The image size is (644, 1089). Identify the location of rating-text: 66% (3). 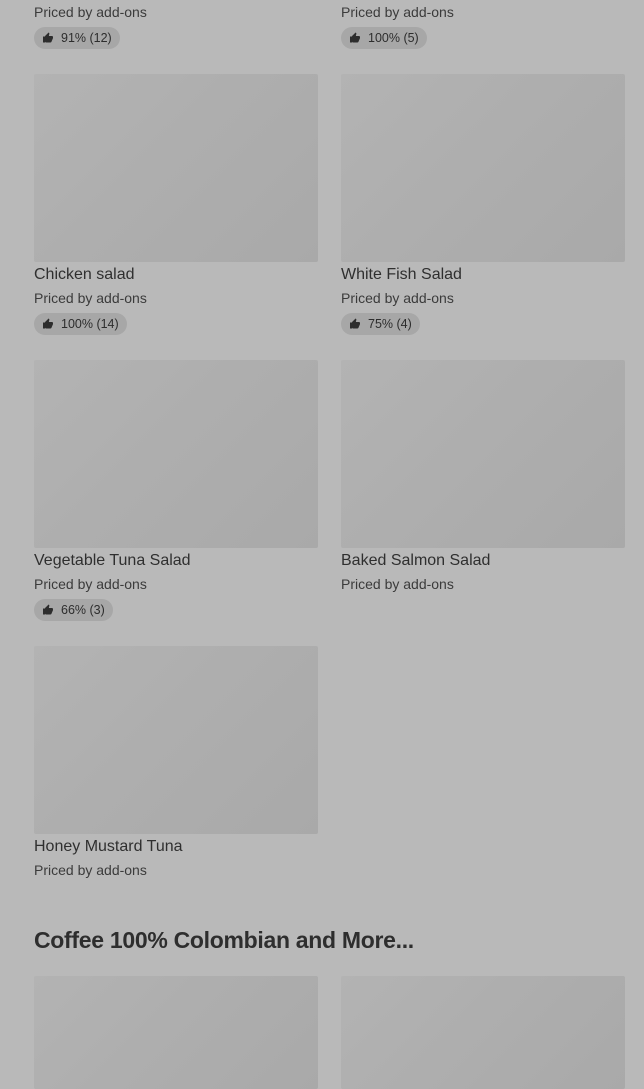
(83, 610).